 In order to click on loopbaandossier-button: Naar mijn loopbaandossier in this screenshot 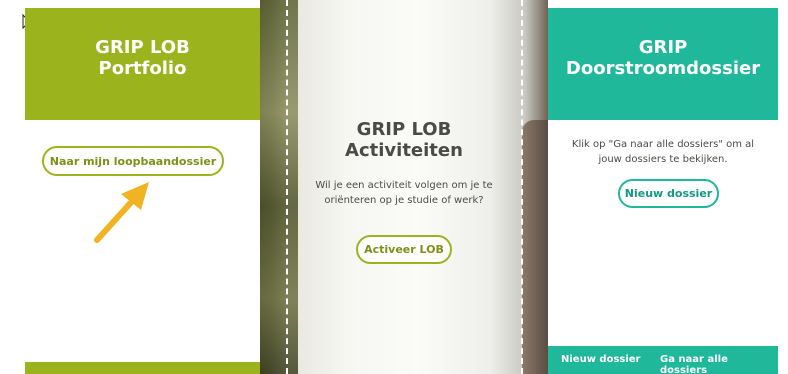, I will do `click(133, 161)`.